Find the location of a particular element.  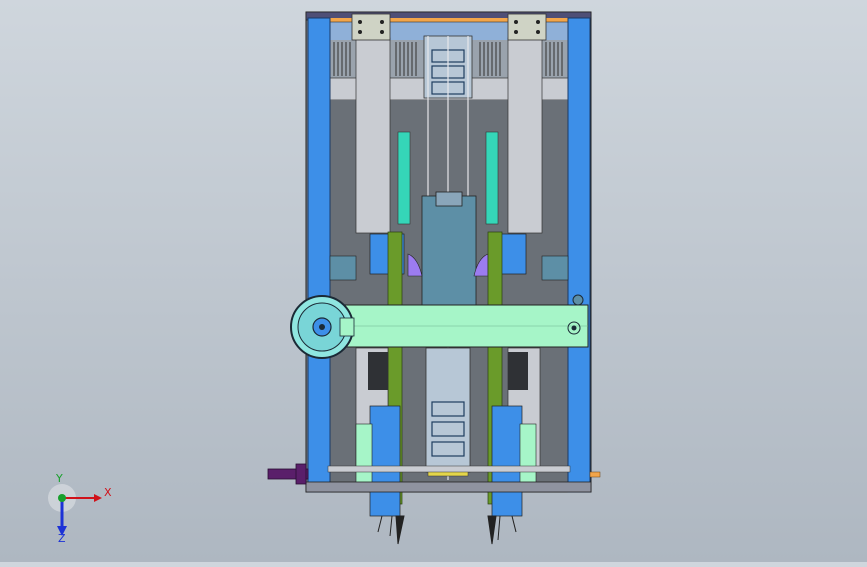

right-side-lug is located at coordinates (555, 268).